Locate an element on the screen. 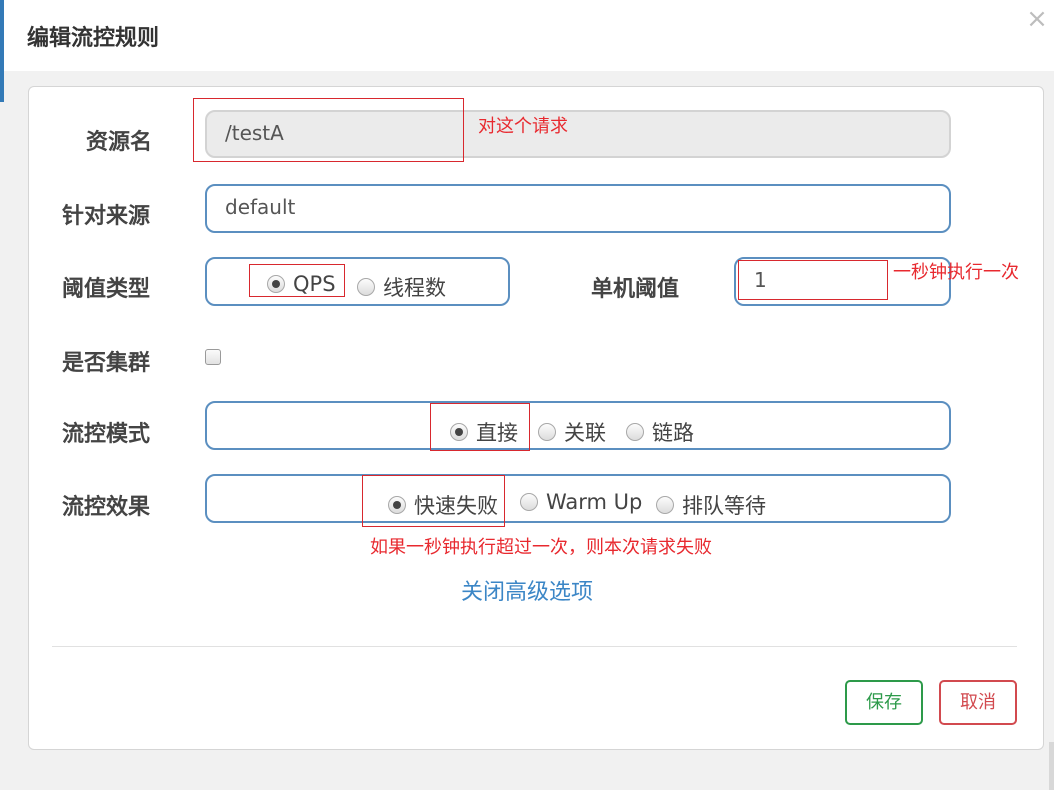  footer-divider is located at coordinates (534, 646).